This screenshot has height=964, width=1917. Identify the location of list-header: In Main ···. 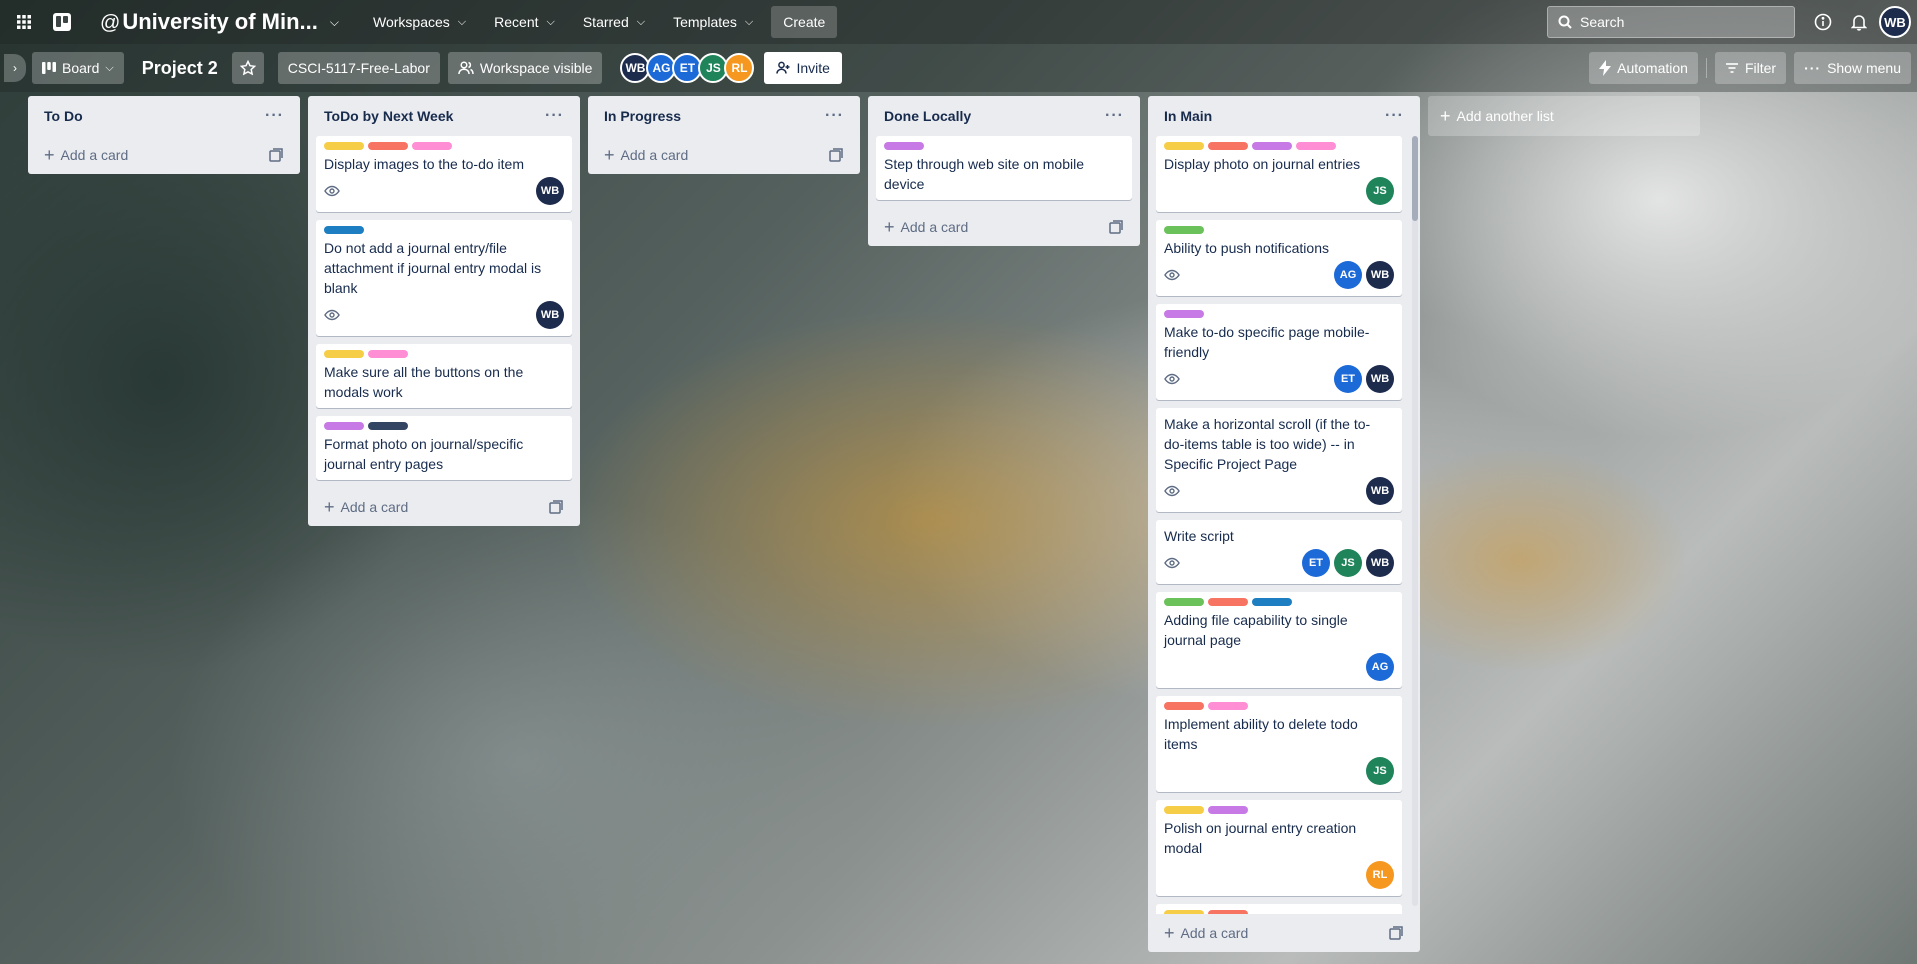
(1284, 116).